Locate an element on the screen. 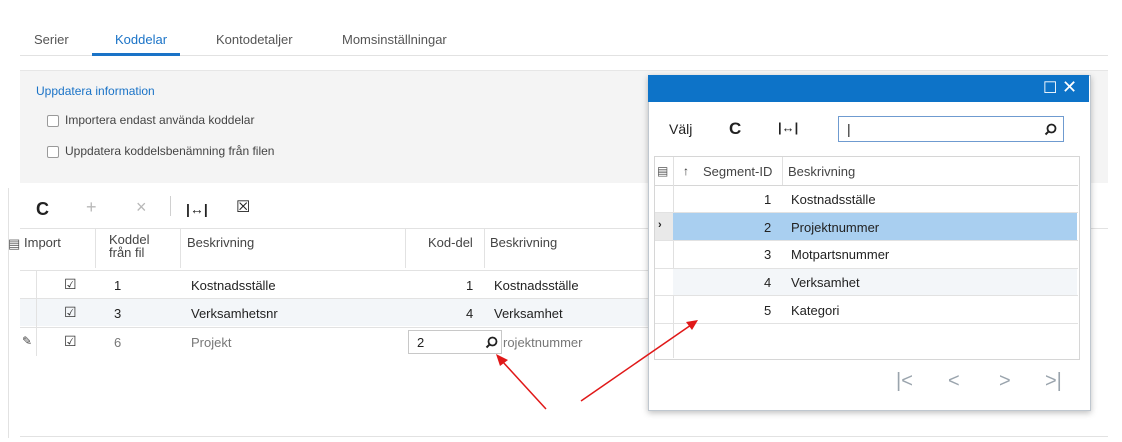 This screenshot has width=1122, height=442. annotation-arrow-lookup is located at coordinates (524, 385).